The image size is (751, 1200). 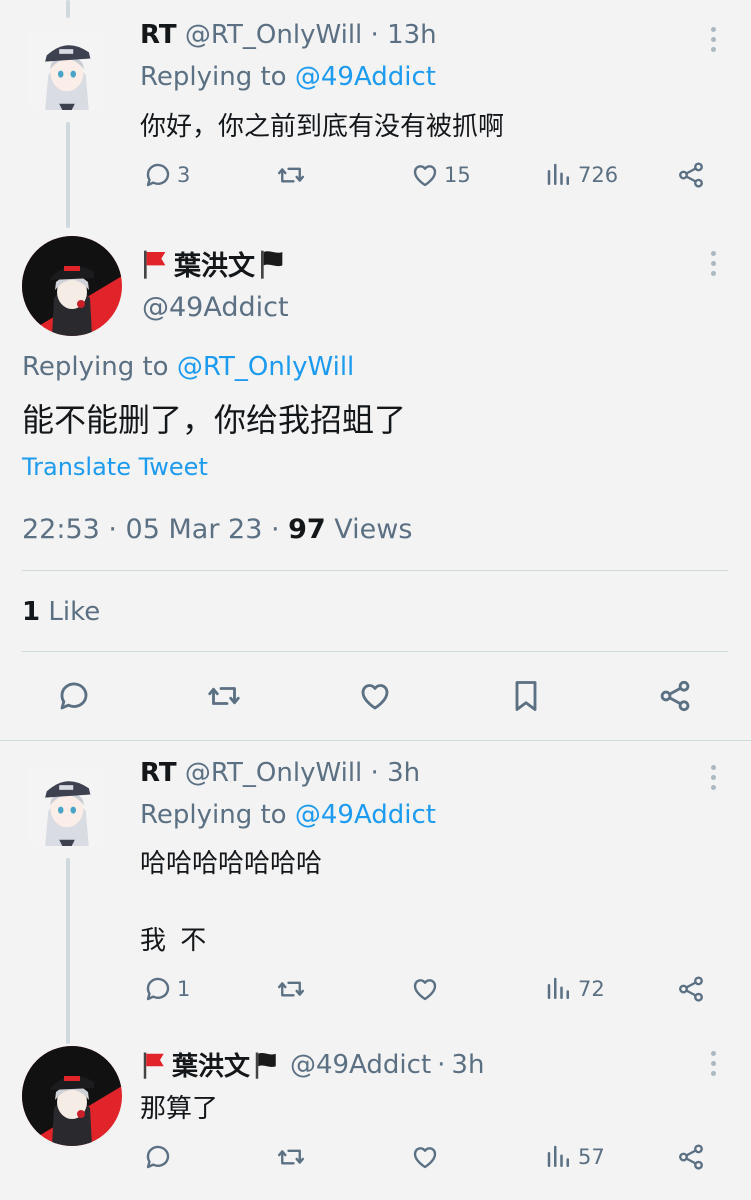 I want to click on bookmark-button, so click(x=526, y=698).